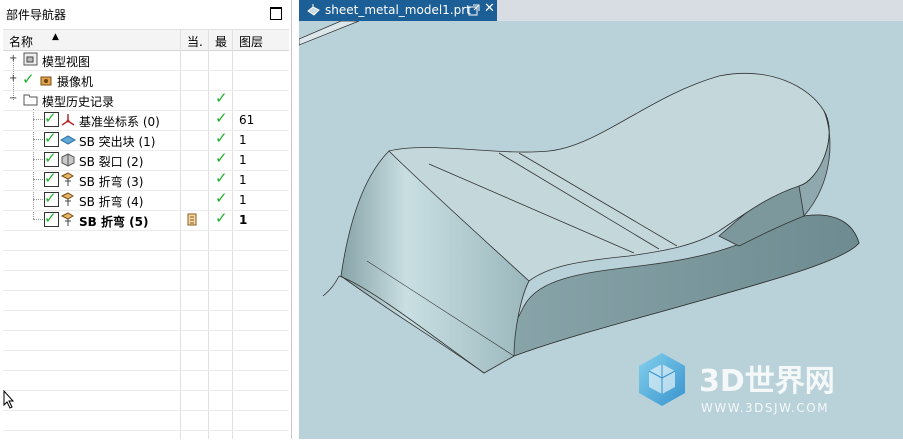  I want to click on tree-row-bend-5: ✓ SB 折弯 (5) ✓ 1, so click(146, 220).